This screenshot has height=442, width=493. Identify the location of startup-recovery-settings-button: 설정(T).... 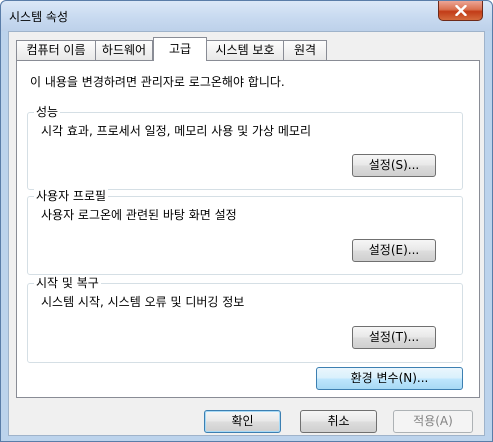
(394, 337).